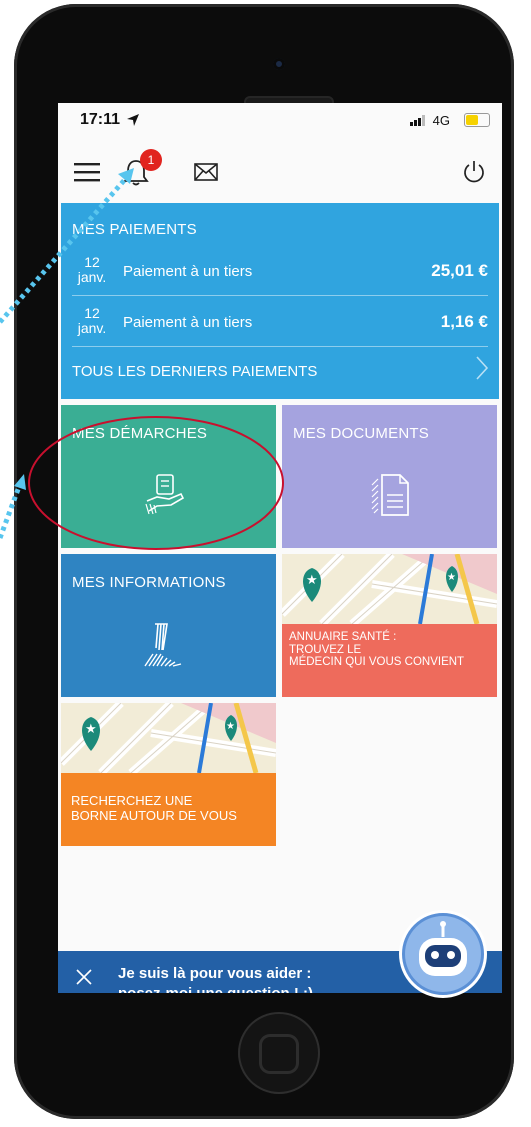 This screenshot has width=531, height=1127. What do you see at coordinates (20, 482) in the screenshot?
I see `annotation-arrowhead` at bounding box center [20, 482].